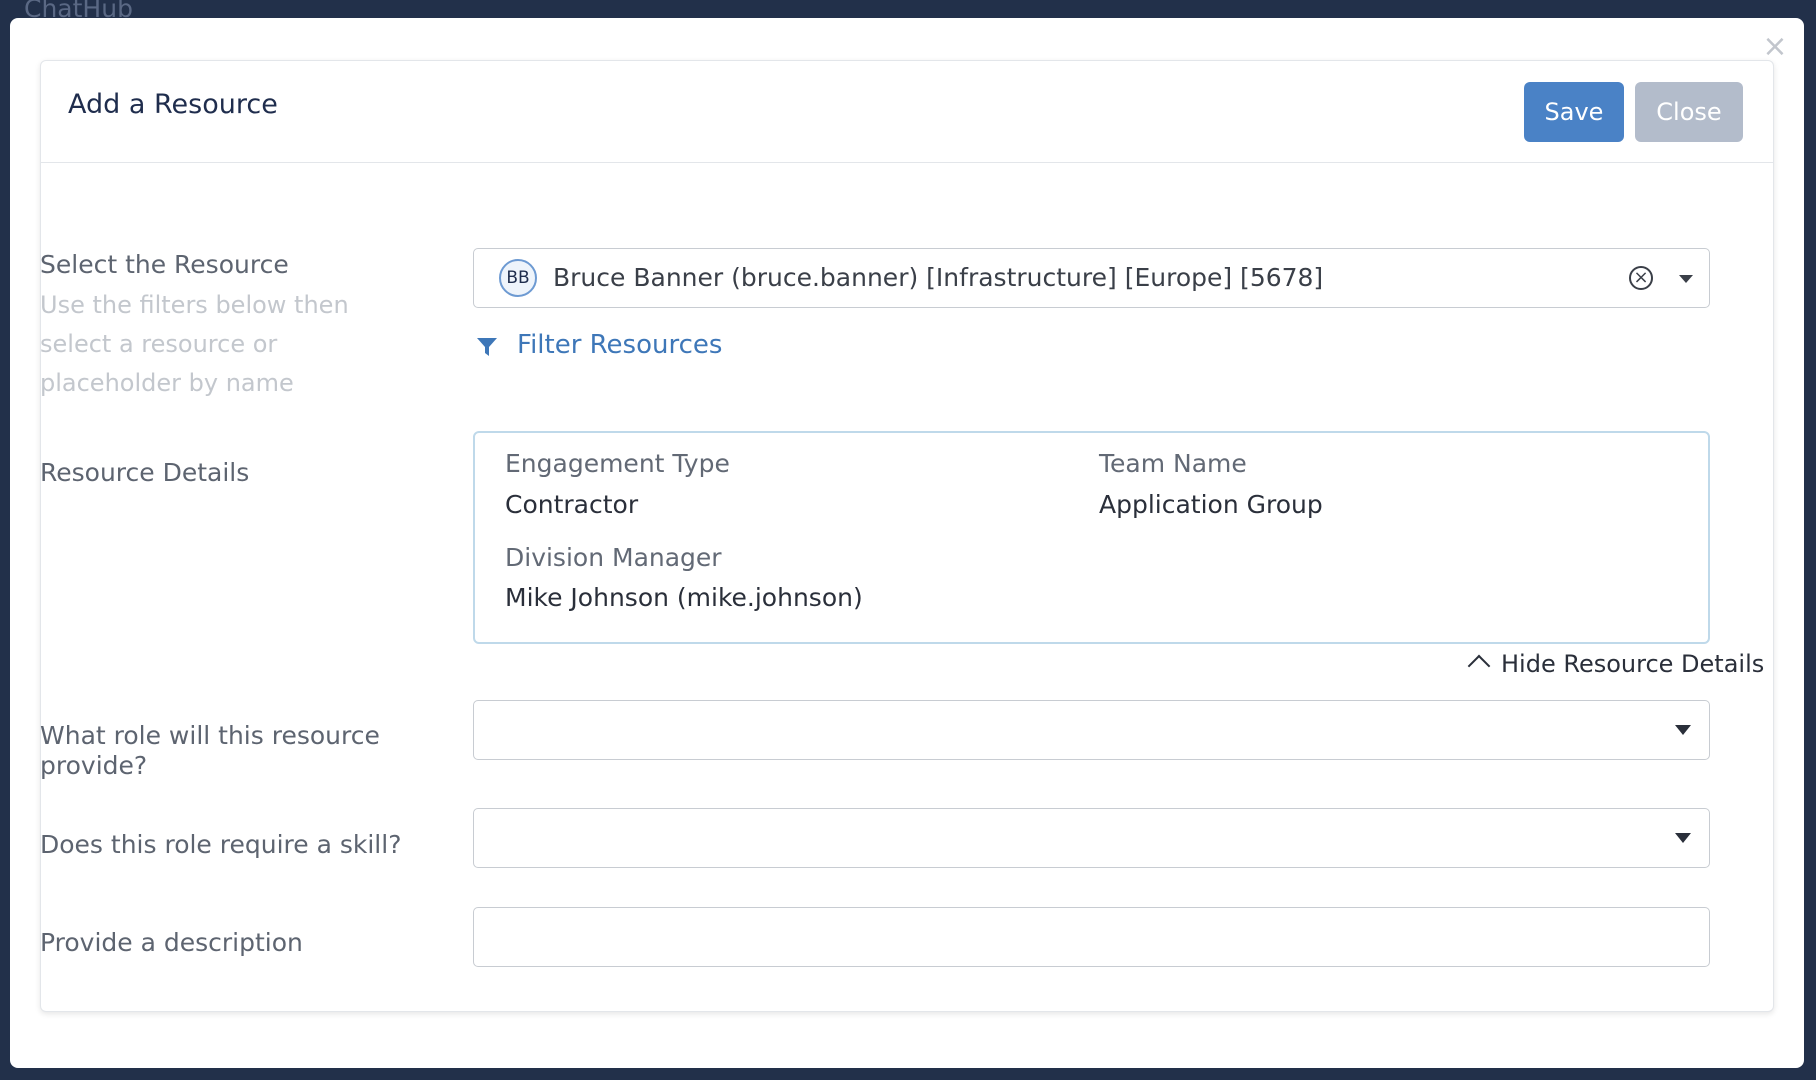  Describe the element at coordinates (1689, 112) in the screenshot. I see `close-button: Close` at that location.